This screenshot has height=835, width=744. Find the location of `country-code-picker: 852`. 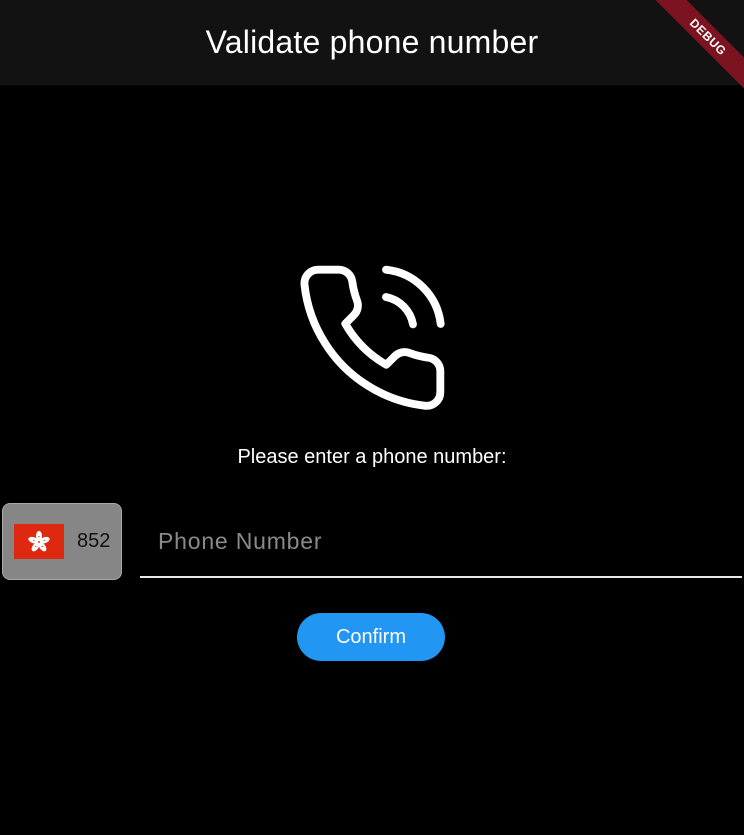

country-code-picker: 852 is located at coordinates (62, 541).